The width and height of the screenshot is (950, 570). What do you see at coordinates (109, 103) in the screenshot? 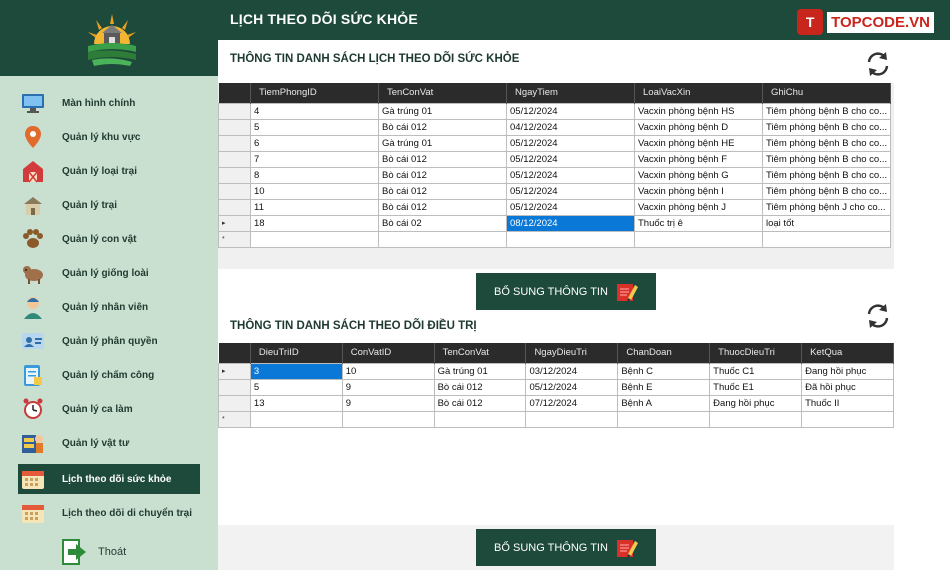
I see `sidebar-item-home: Màn hình chính` at bounding box center [109, 103].